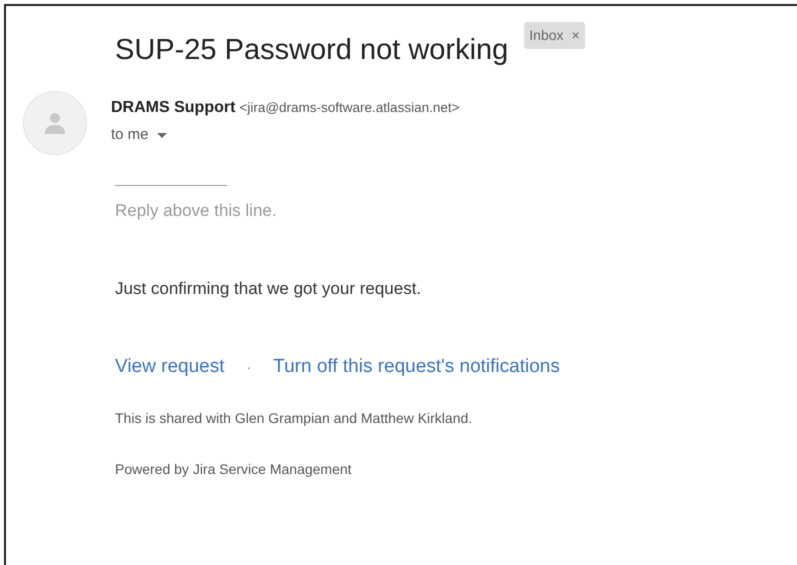 The image size is (797, 565). What do you see at coordinates (169, 367) in the screenshot?
I see `request-link: View request` at bounding box center [169, 367].